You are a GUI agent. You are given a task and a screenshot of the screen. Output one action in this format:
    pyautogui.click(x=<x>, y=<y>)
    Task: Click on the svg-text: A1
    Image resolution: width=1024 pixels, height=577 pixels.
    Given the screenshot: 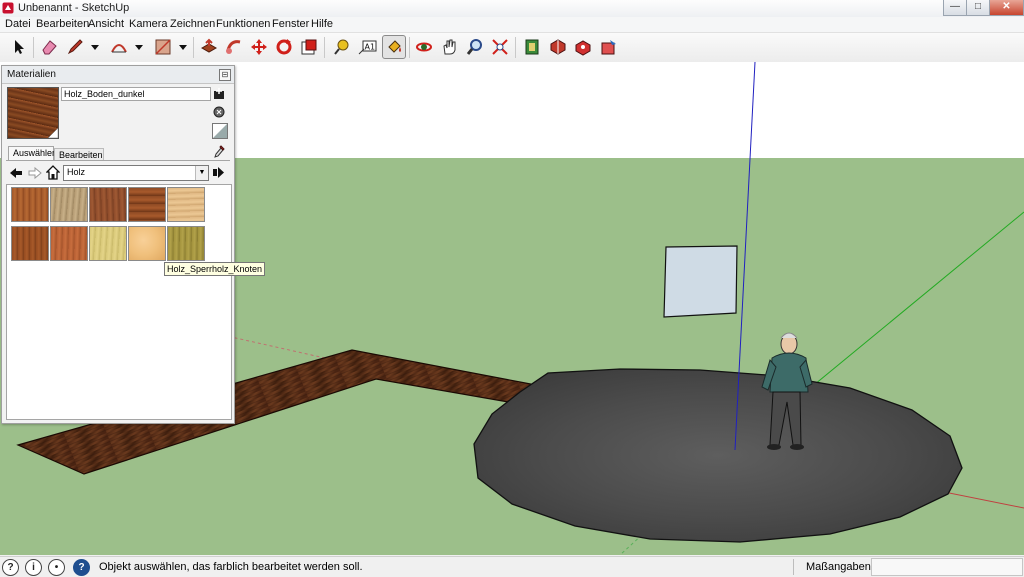 What is the action you would take?
    pyautogui.click(x=370, y=47)
    